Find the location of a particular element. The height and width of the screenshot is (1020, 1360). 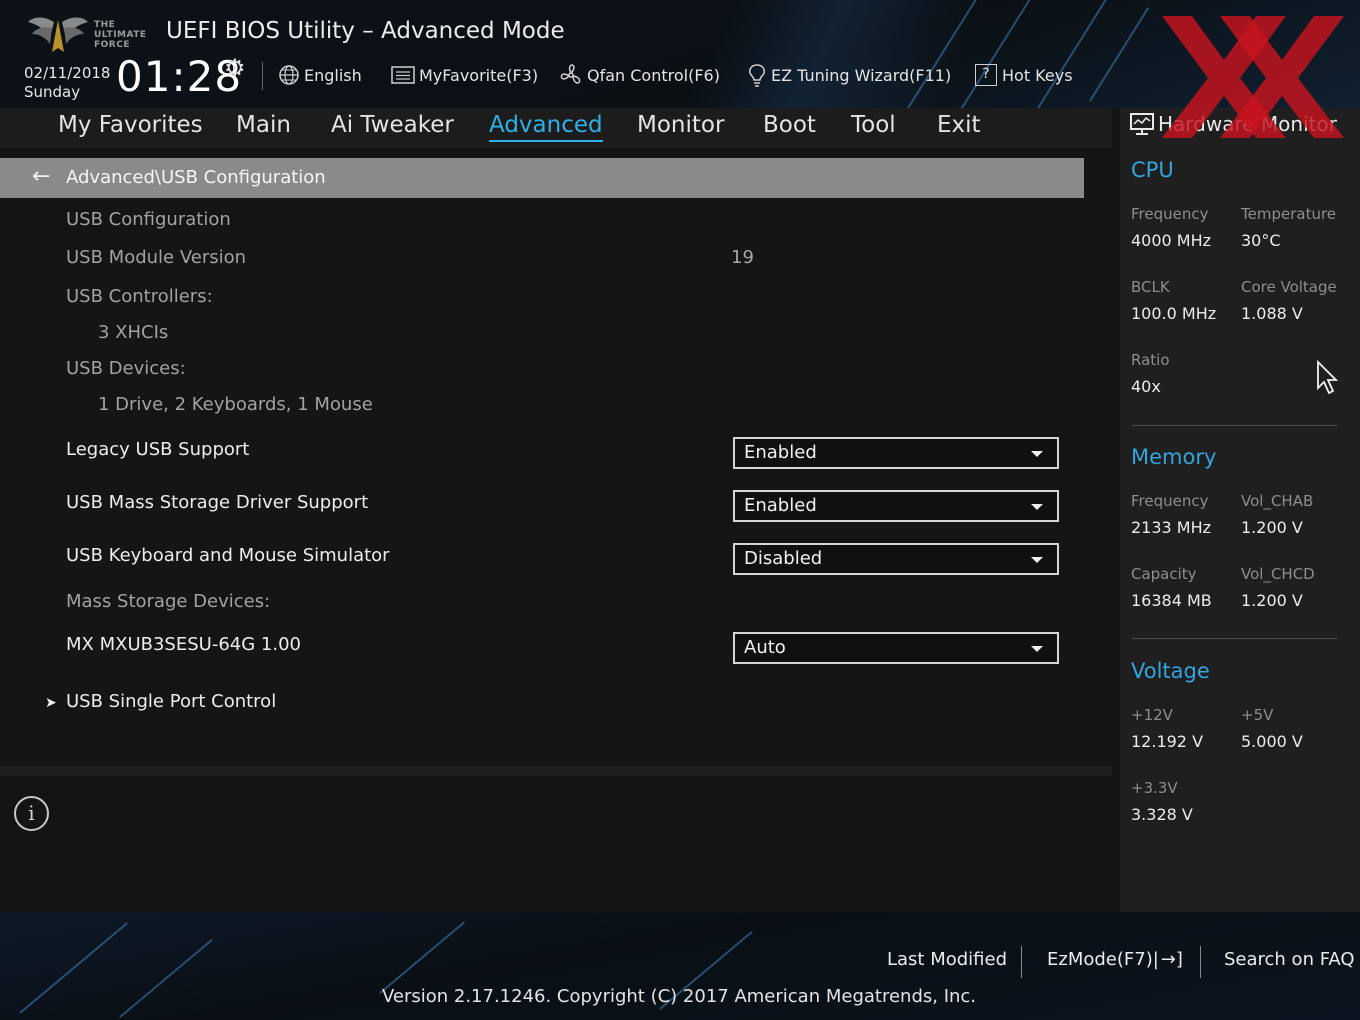

breadcrumb: ← Advanced\USB Configuration is located at coordinates (542, 178).